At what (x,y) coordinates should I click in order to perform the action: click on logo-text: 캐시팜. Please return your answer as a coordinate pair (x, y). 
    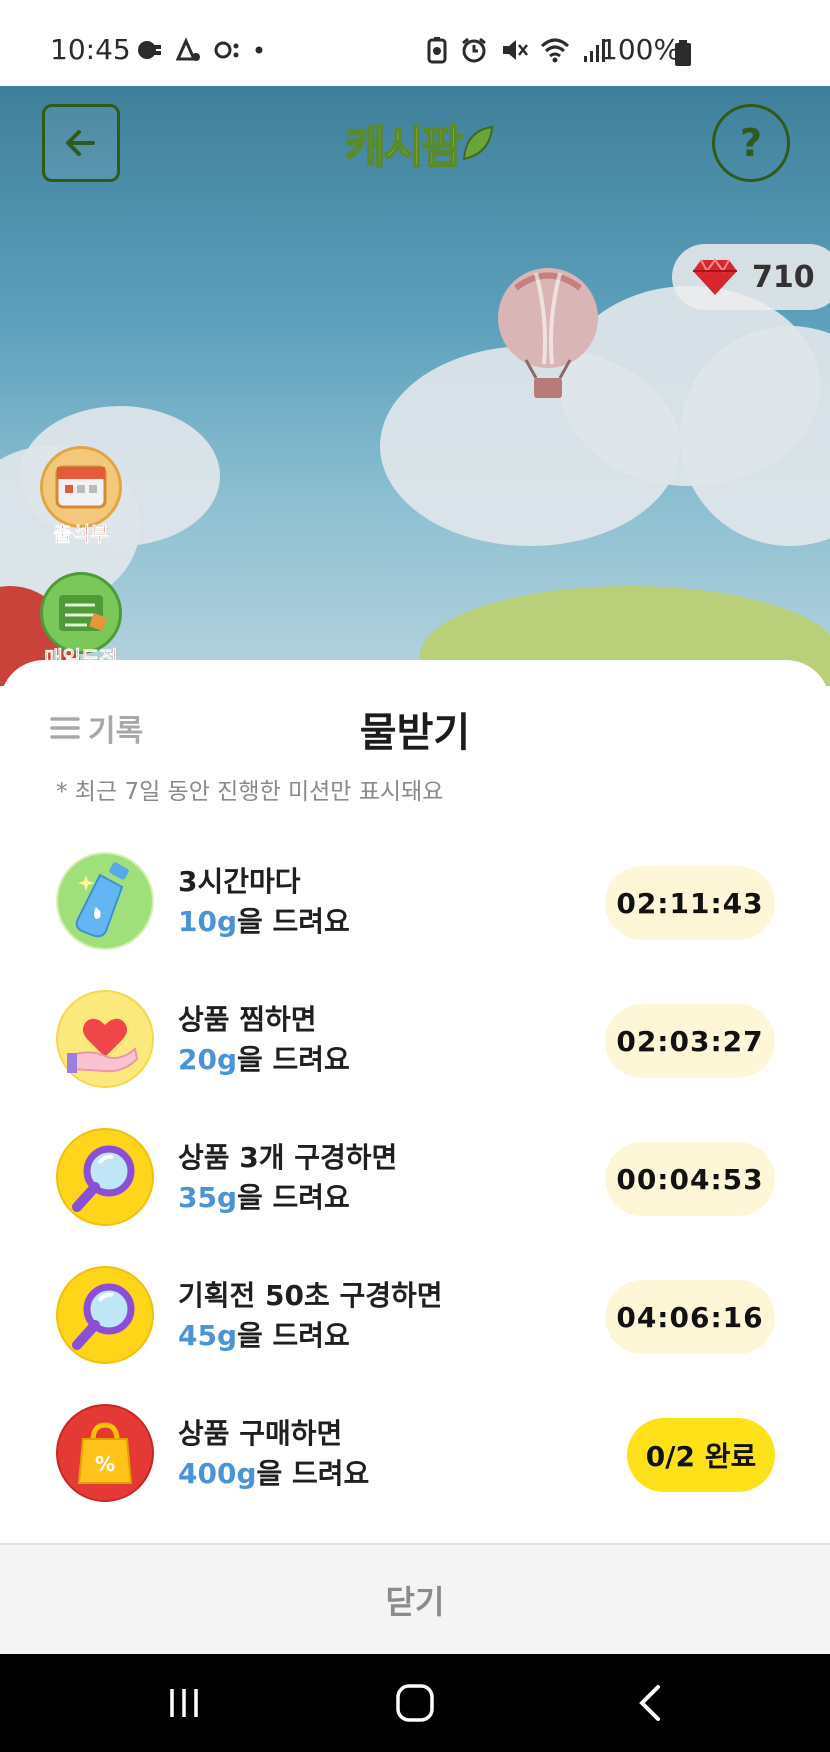
    Looking at the image, I should click on (403, 147).